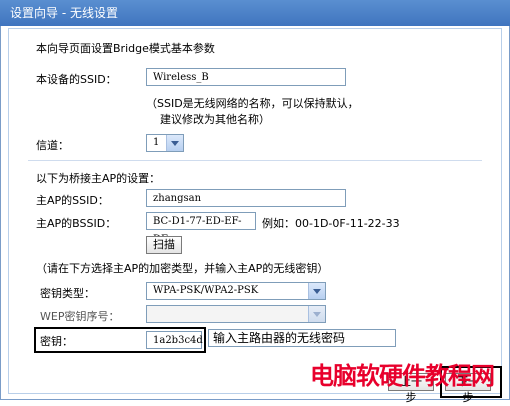 The width and height of the screenshot is (510, 406). I want to click on ap-bssid-label: 主AP的BSSID：, so click(76, 223).